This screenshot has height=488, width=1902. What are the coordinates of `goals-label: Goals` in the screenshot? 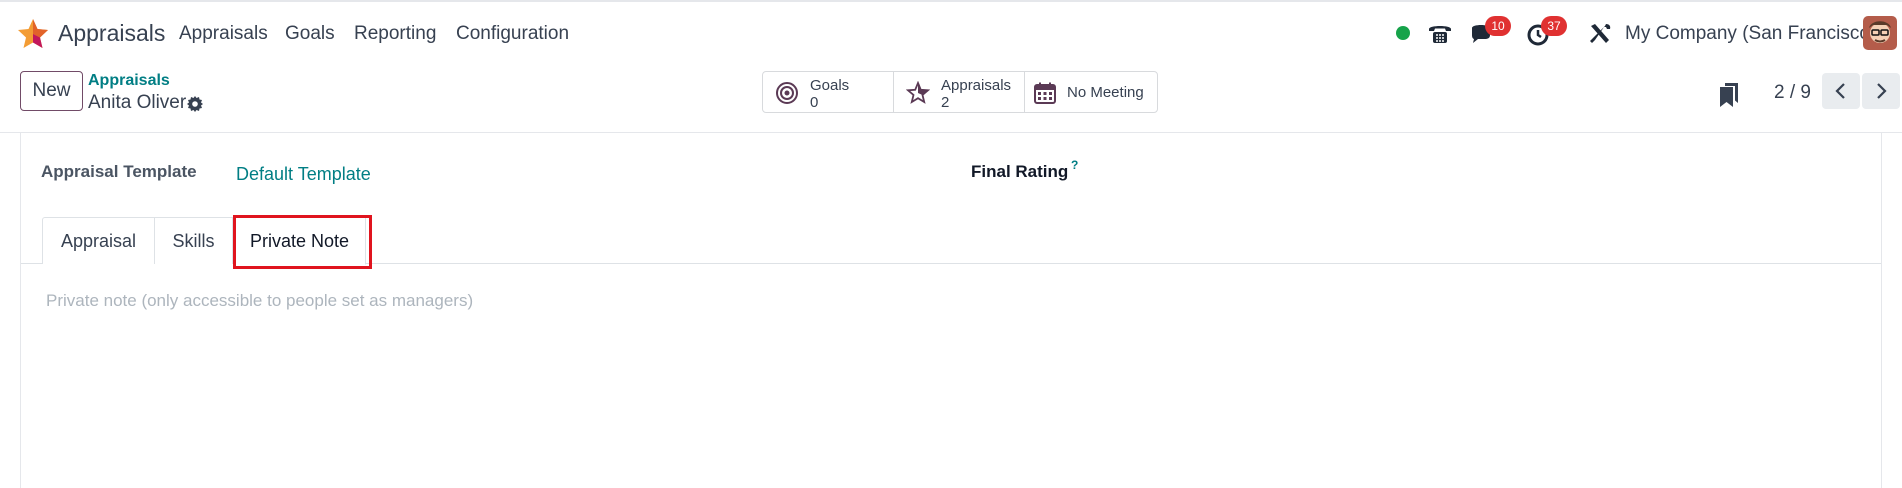 It's located at (830, 85).